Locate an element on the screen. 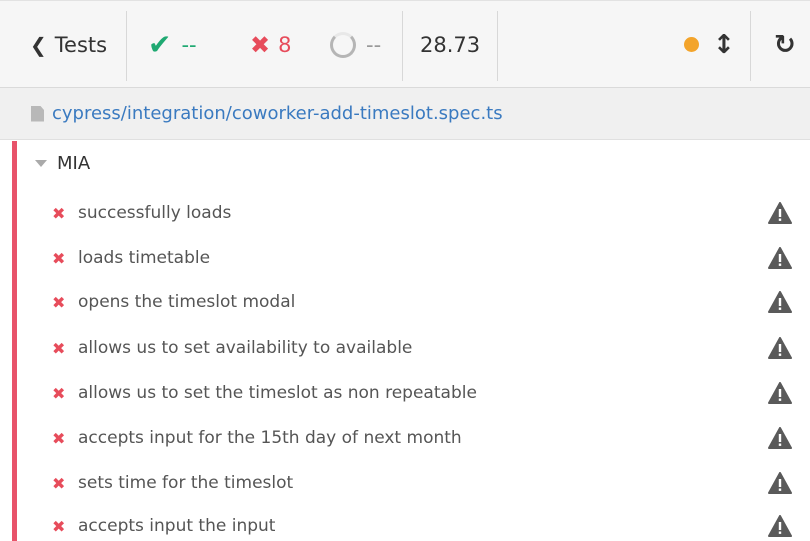 The height and width of the screenshot is (541, 810). failed-suite-indicator is located at coordinates (14, 341).